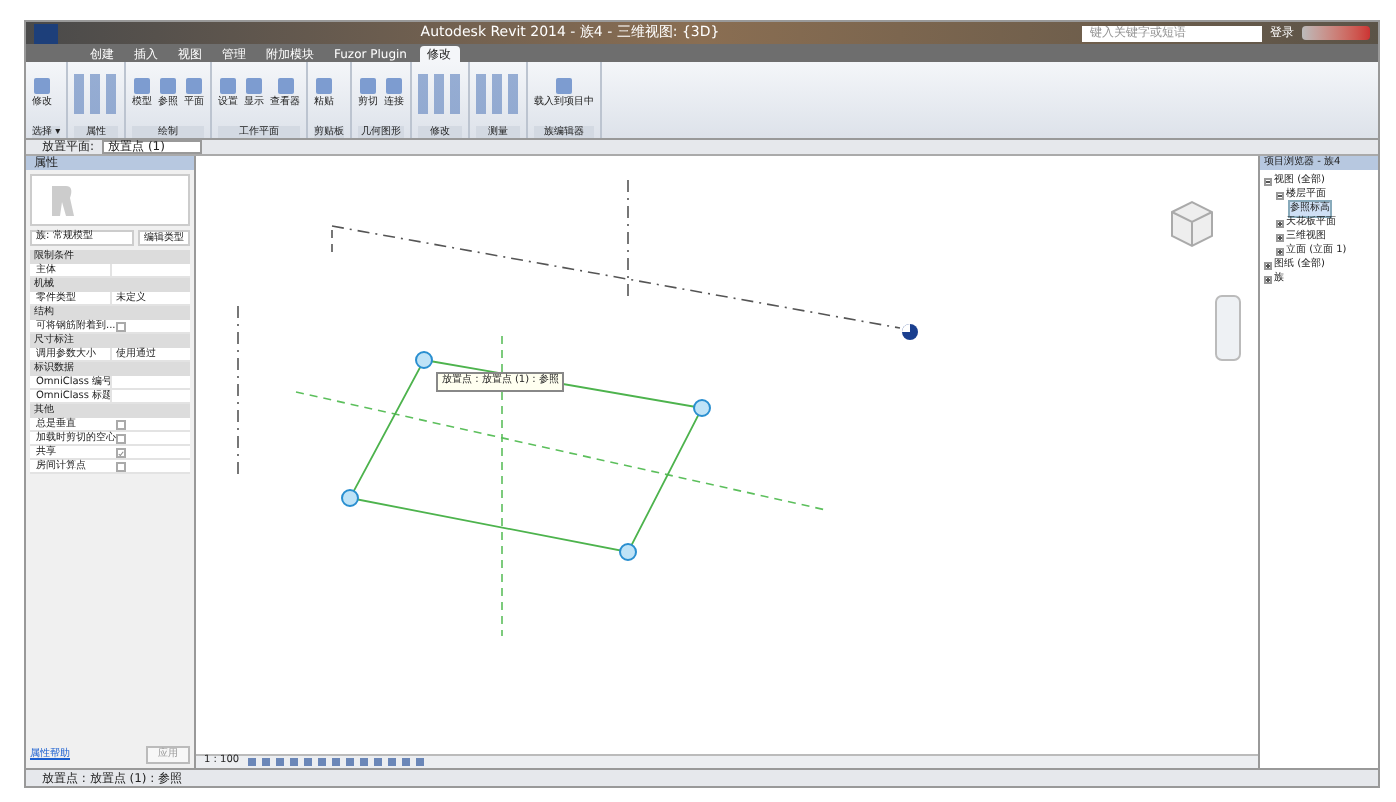  What do you see at coordinates (62, 200) in the screenshot?
I see `family-icon` at bounding box center [62, 200].